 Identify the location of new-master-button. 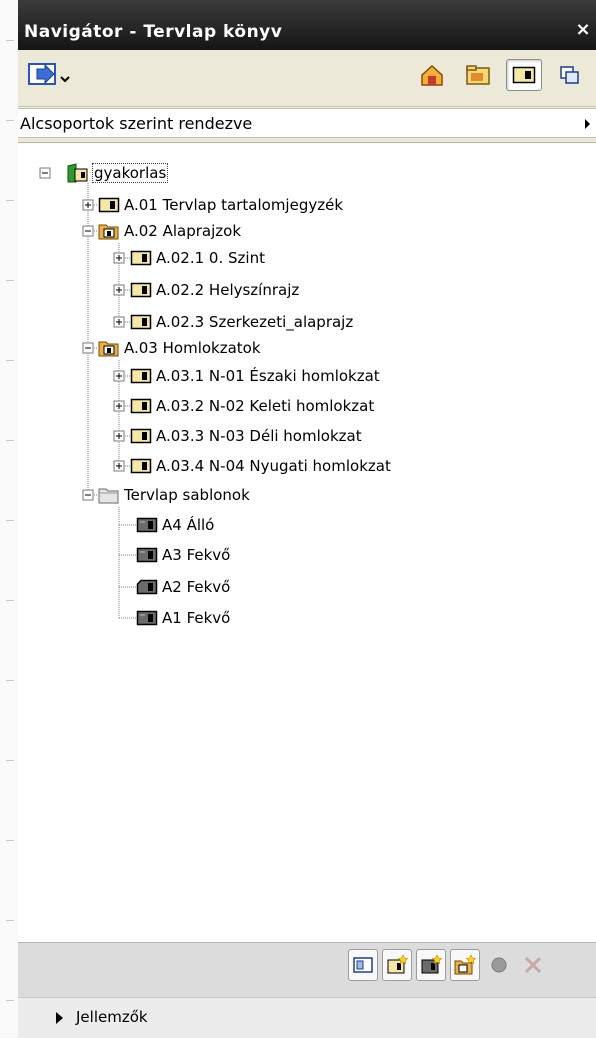
(431, 965).